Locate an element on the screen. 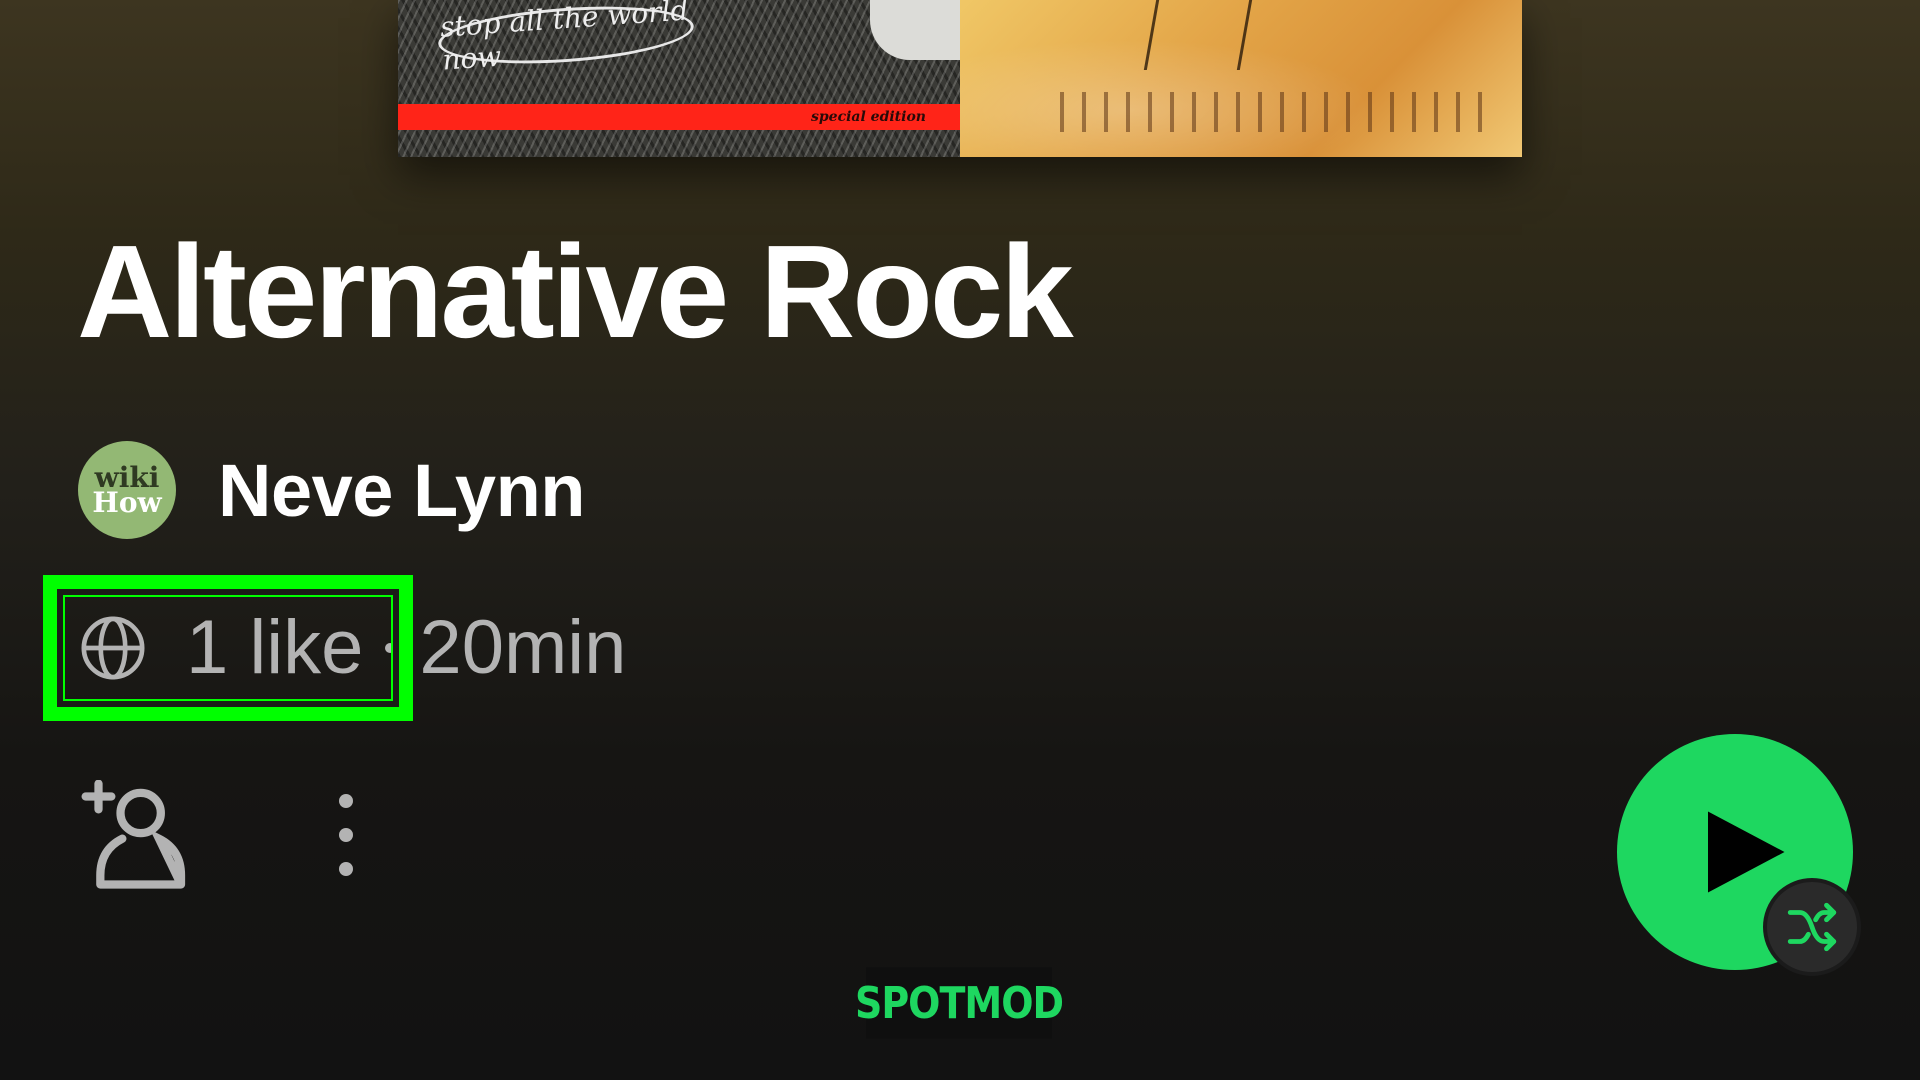 The image size is (1920, 1080). shuffle-button is located at coordinates (1812, 927).